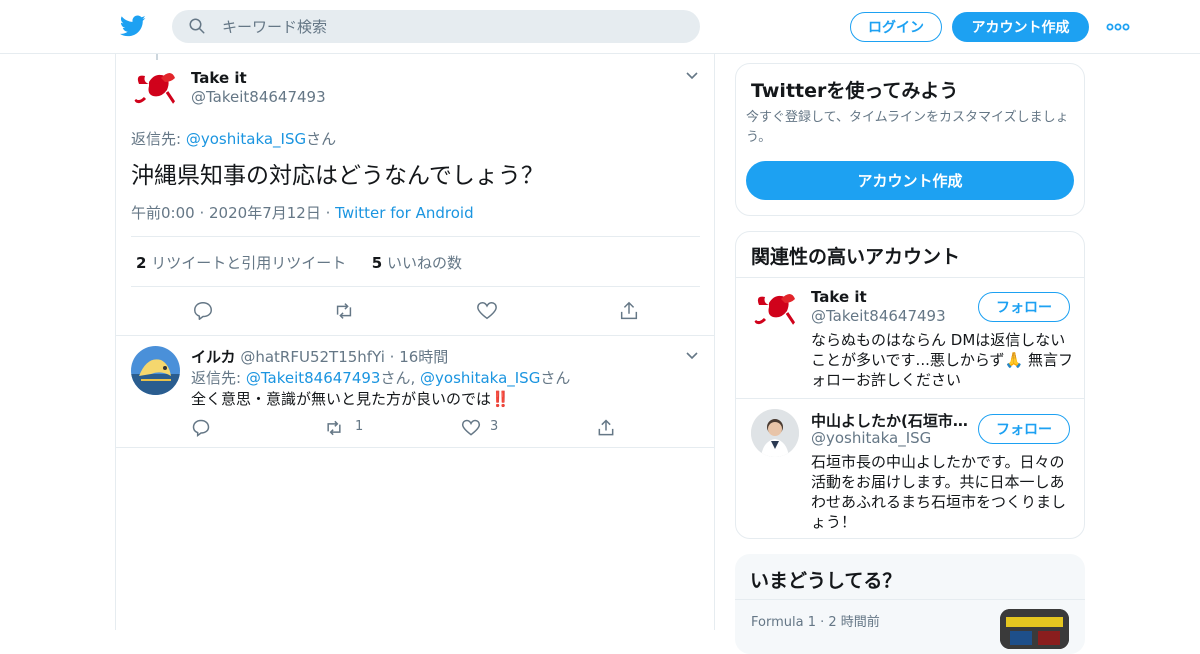 Image resolution: width=1200 pixels, height=654 pixels. I want to click on tweet-date: 2020年7月12日, so click(265, 213).